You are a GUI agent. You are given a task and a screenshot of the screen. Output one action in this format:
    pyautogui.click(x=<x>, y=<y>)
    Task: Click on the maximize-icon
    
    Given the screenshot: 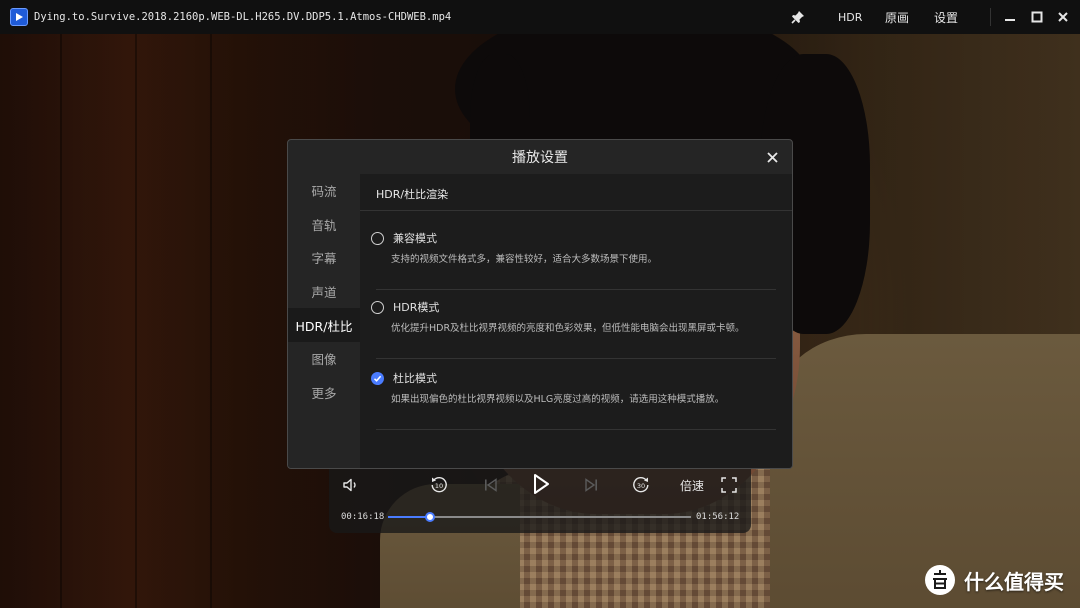 What is the action you would take?
    pyautogui.click(x=1037, y=17)
    